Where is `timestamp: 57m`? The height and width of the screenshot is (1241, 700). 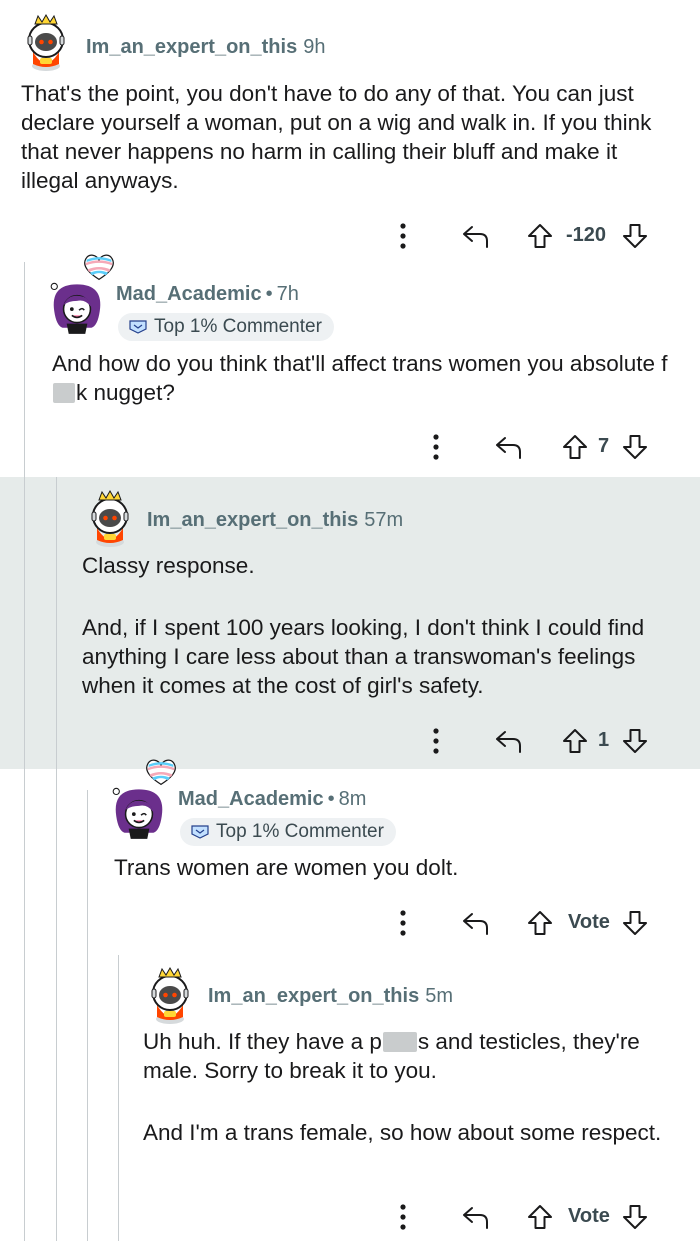
timestamp: 57m is located at coordinates (384, 519).